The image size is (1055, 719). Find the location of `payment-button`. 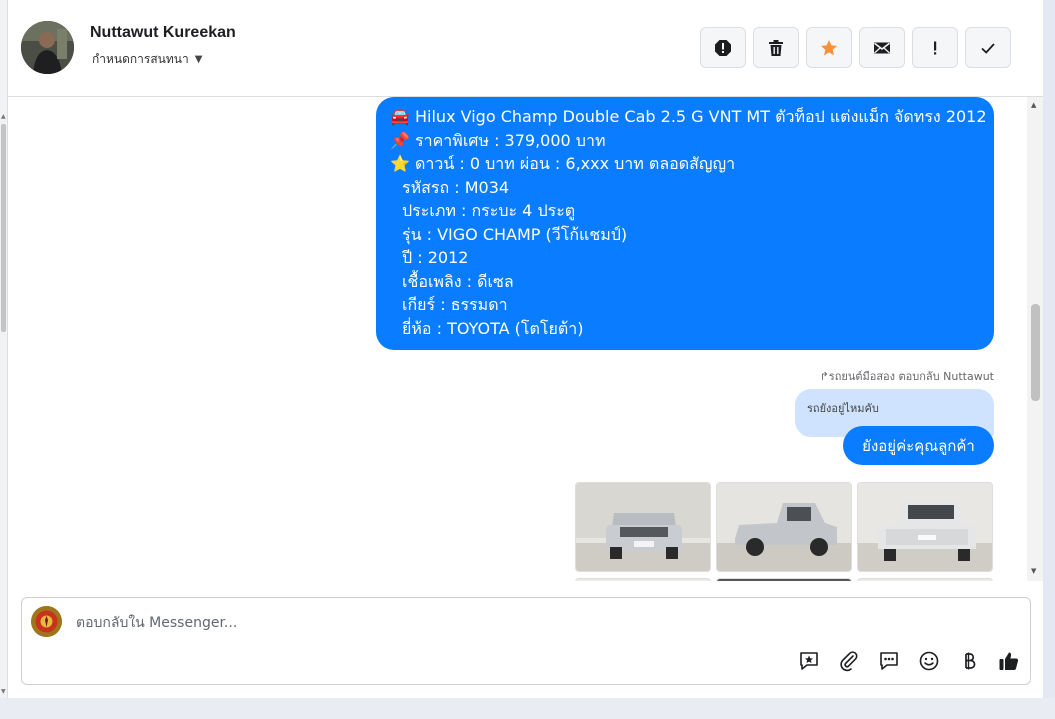

payment-button is located at coordinates (969, 661).